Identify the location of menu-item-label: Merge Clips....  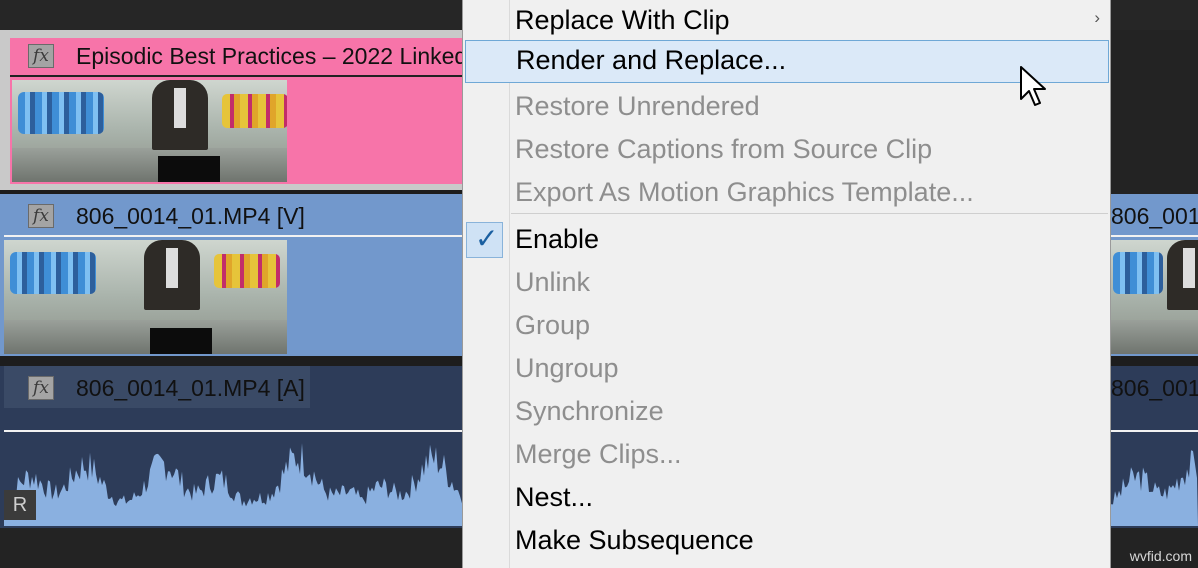
(598, 454).